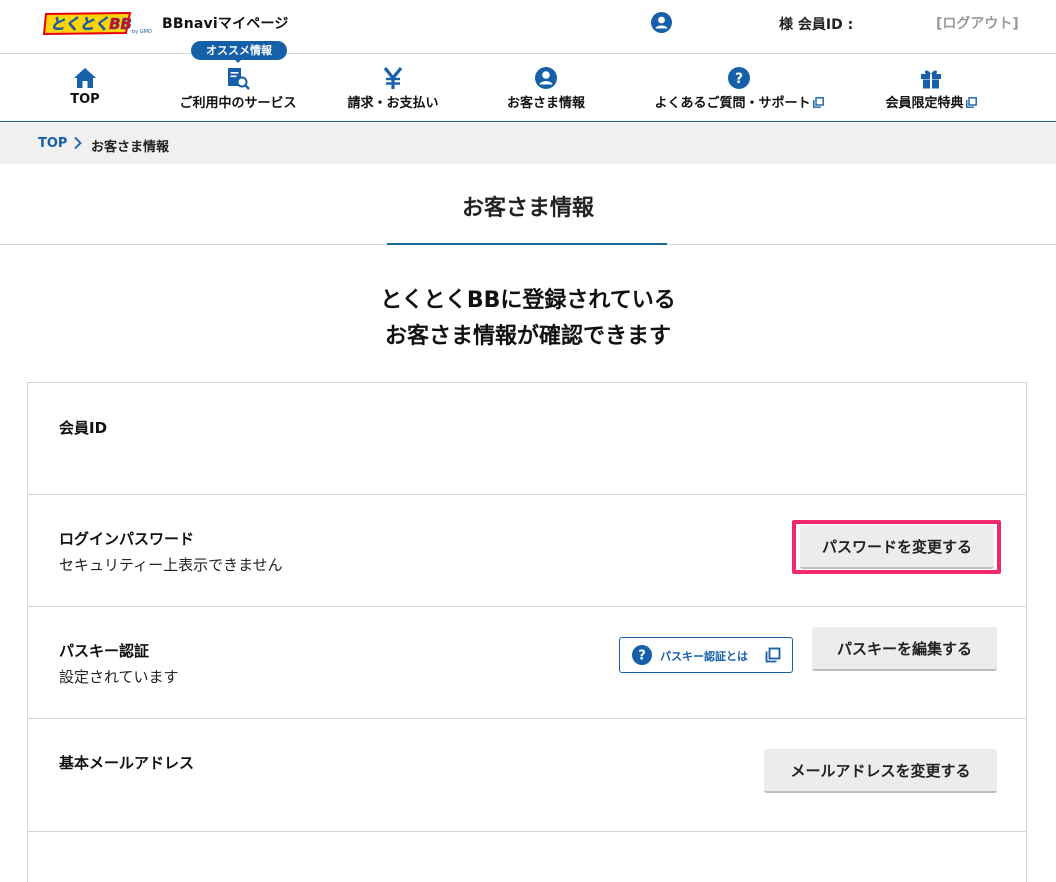 Image resolution: width=1056 pixels, height=882 pixels. I want to click on passkey-label: パスキー認証, so click(104, 651).